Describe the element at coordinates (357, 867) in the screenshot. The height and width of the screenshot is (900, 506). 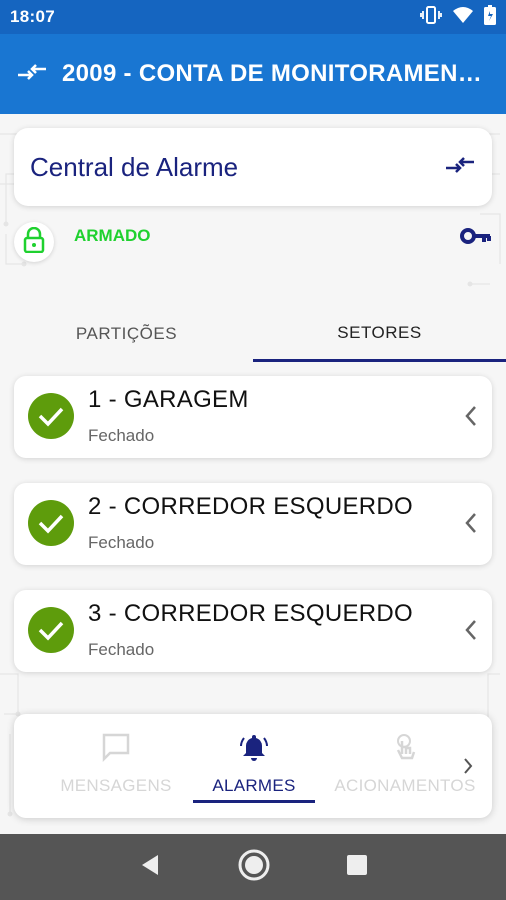
I see `recents-icon` at that location.